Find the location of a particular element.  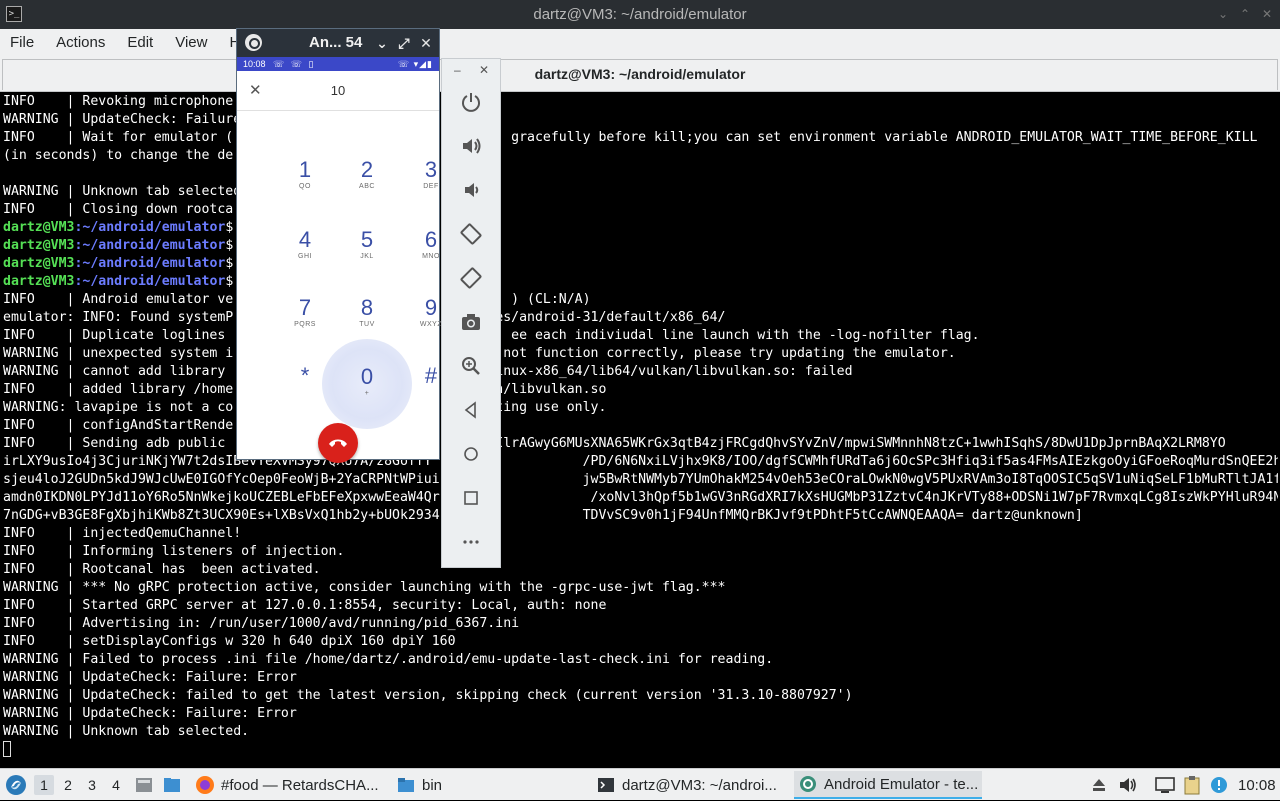

terminal-cursor is located at coordinates (7, 749).